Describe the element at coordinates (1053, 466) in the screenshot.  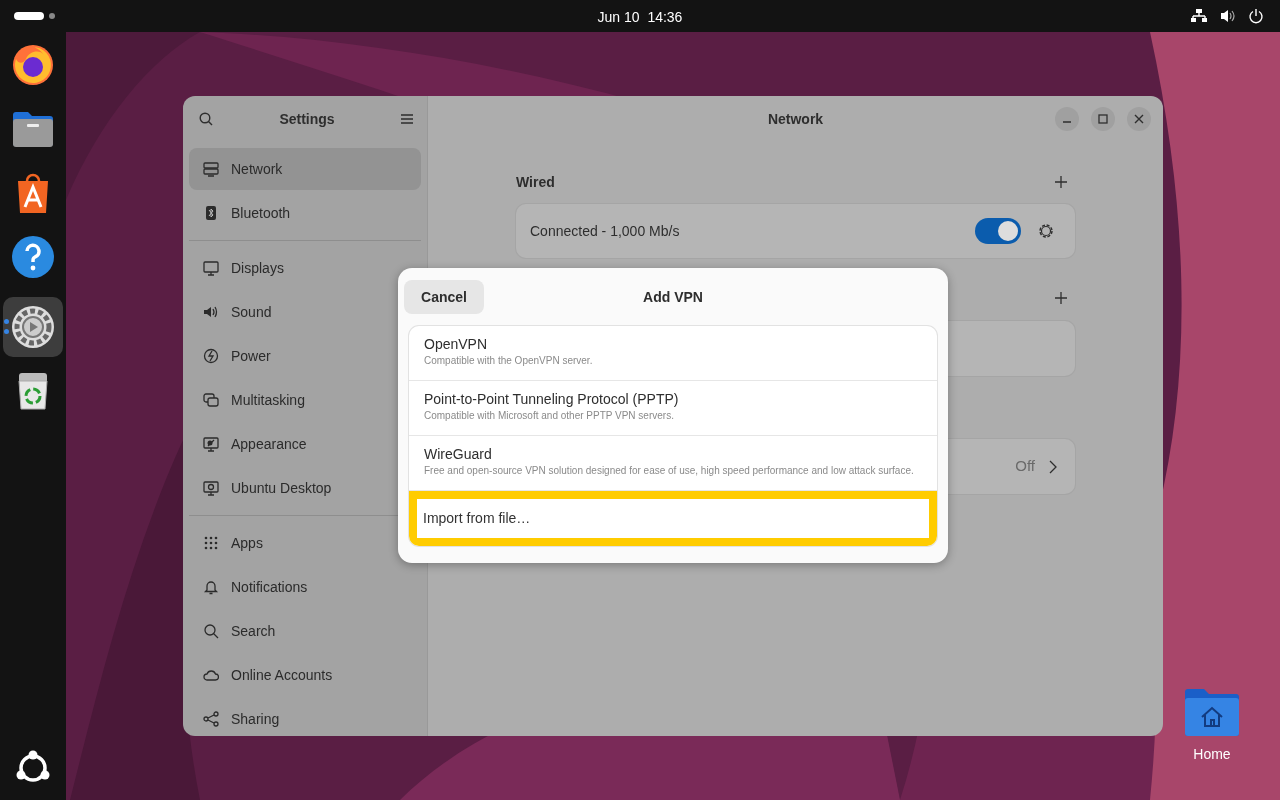
I see `chevron-icon` at that location.